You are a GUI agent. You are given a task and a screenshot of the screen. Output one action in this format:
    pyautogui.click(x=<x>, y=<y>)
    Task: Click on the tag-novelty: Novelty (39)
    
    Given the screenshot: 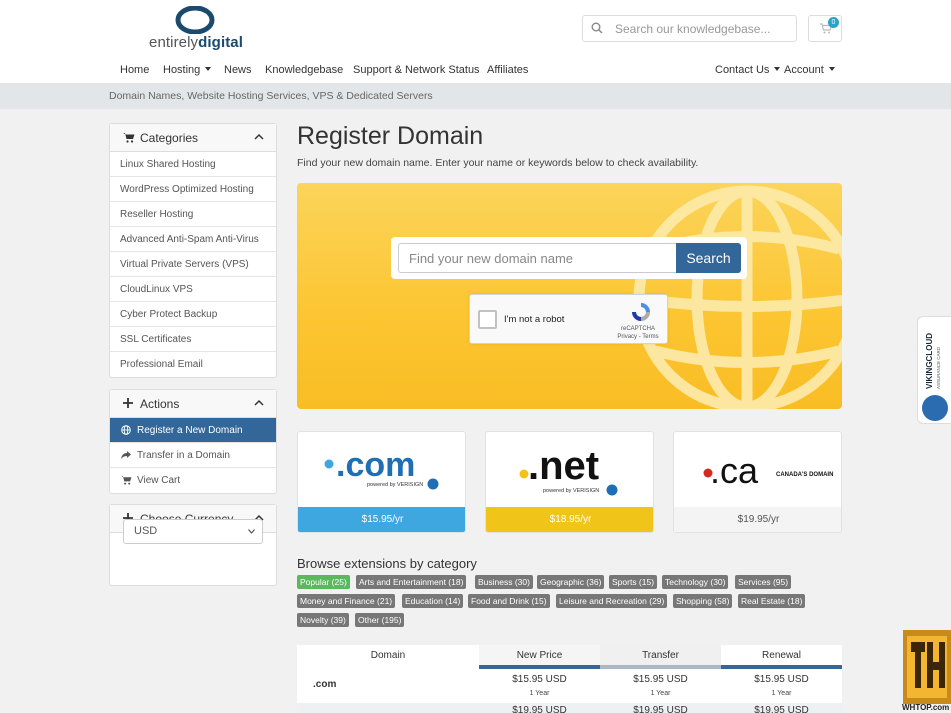 What is the action you would take?
    pyautogui.click(x=323, y=620)
    